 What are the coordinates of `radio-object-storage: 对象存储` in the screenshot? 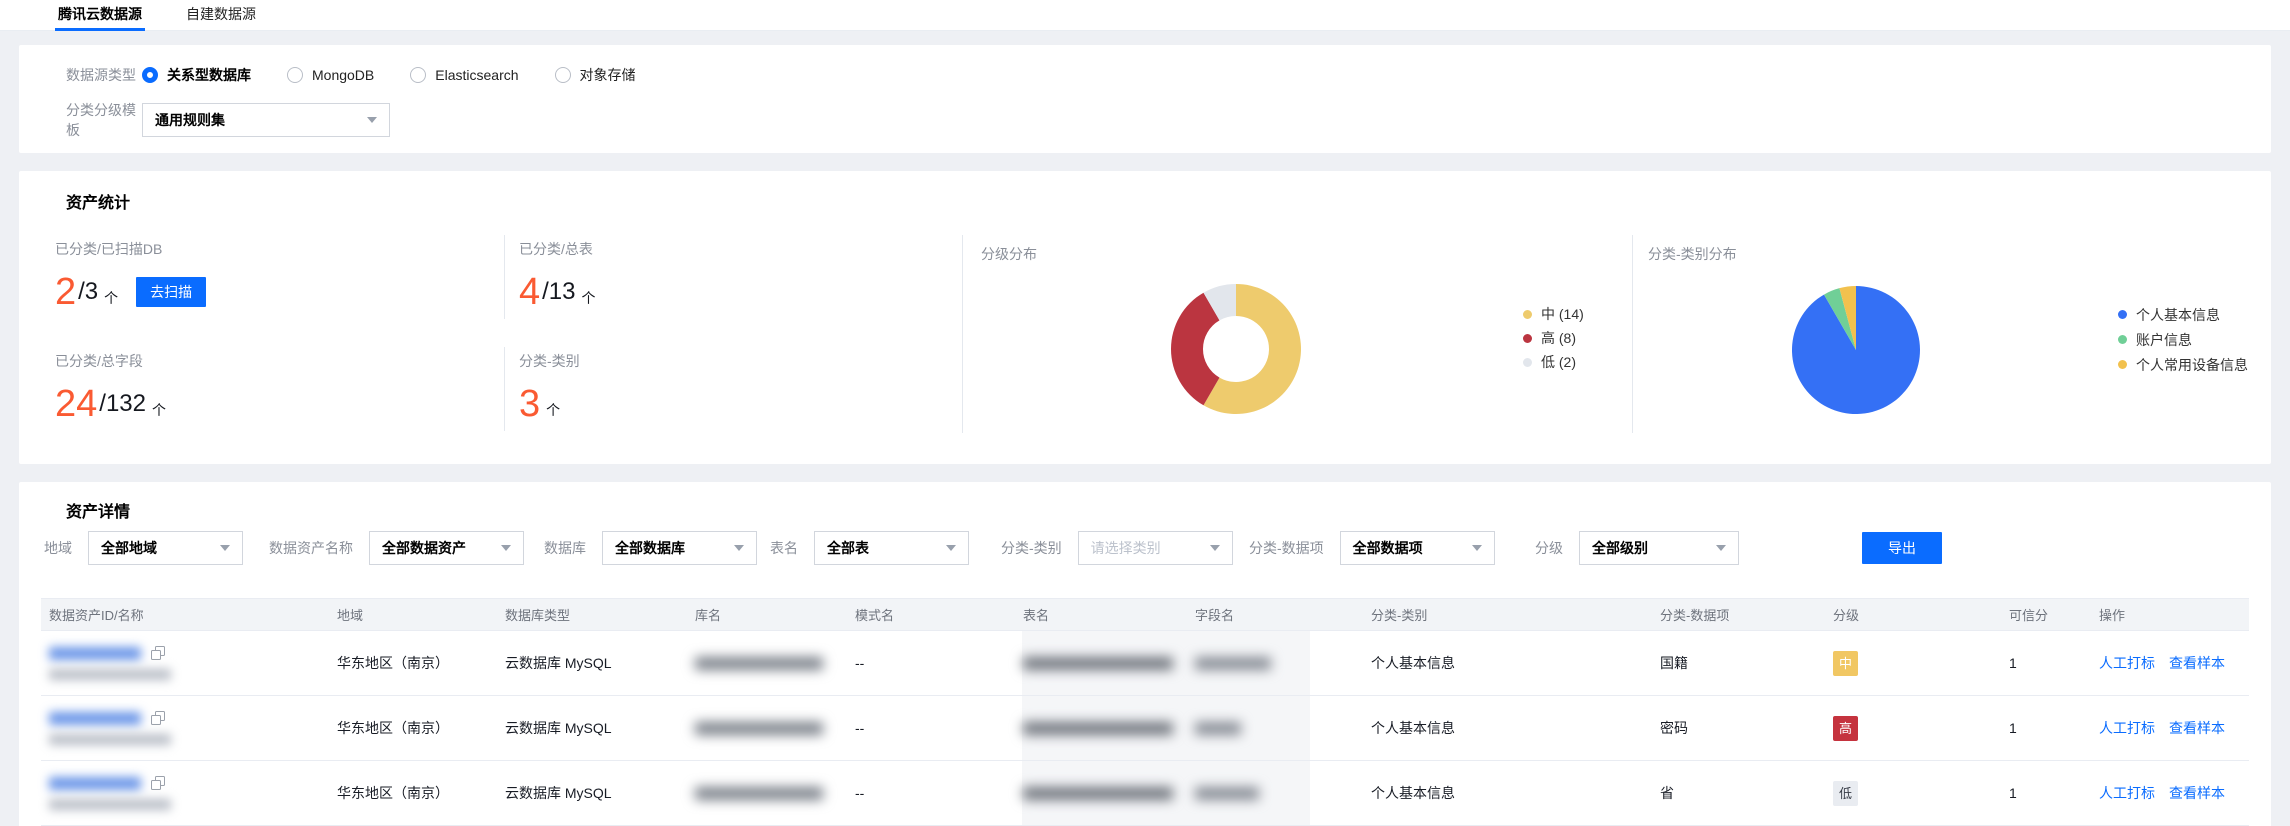 It's located at (595, 75).